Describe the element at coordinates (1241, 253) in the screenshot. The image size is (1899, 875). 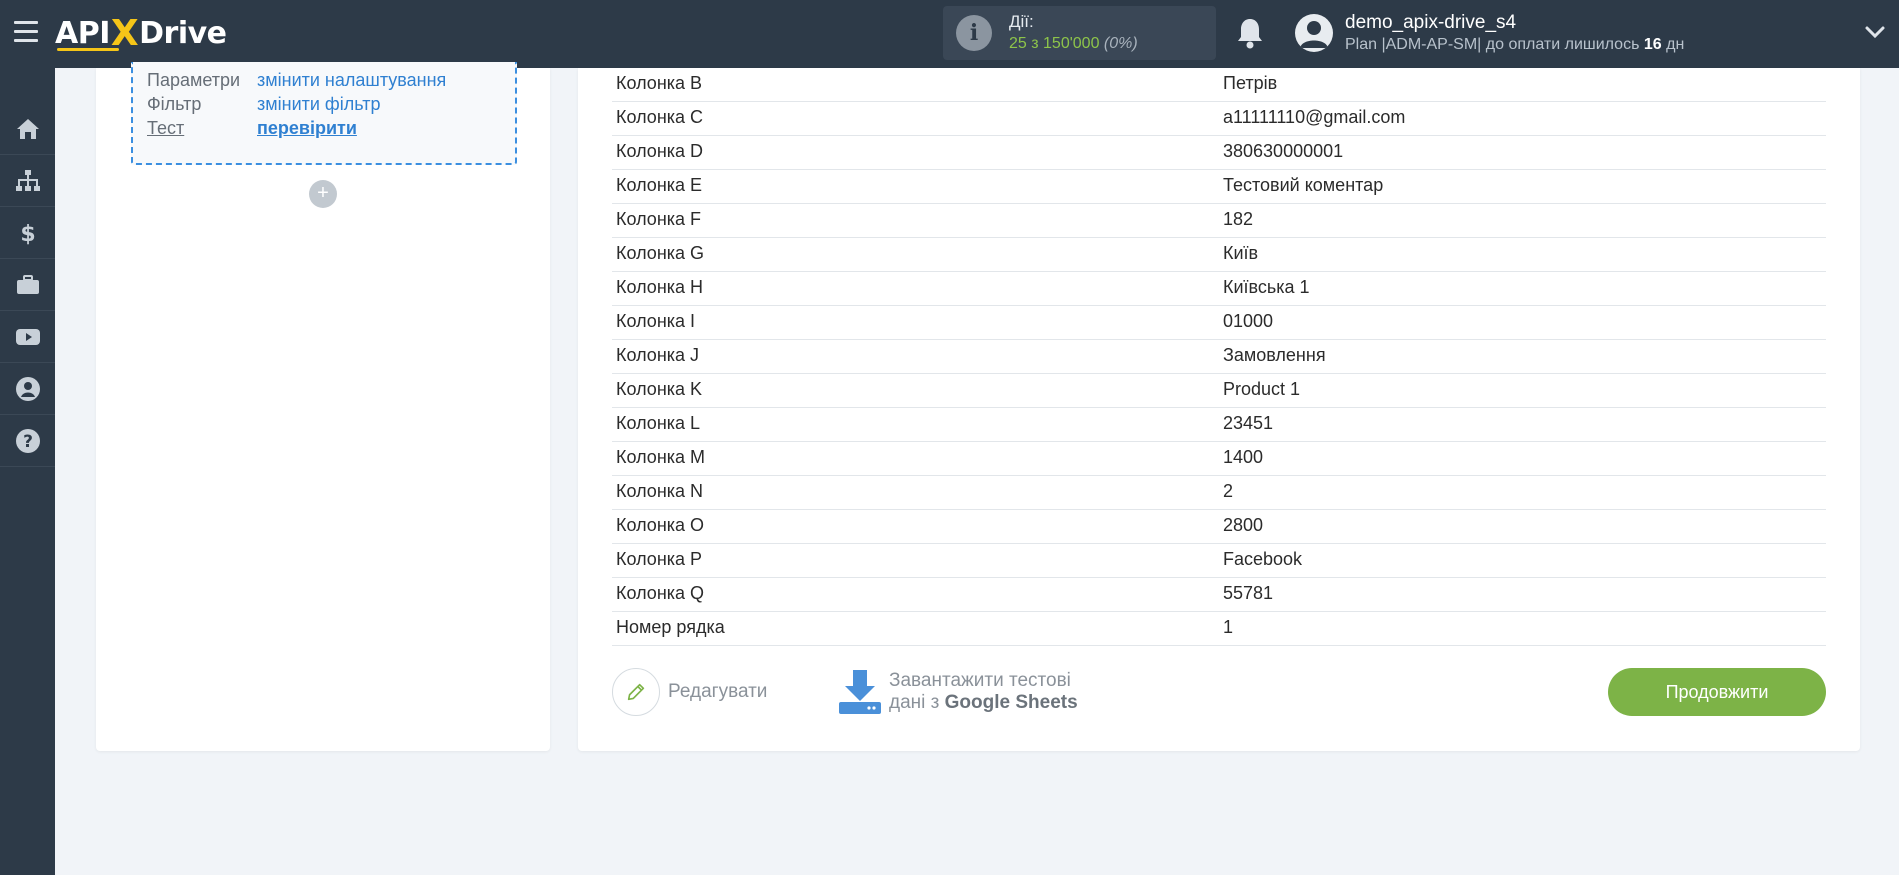
I see `column-value: Київ` at that location.